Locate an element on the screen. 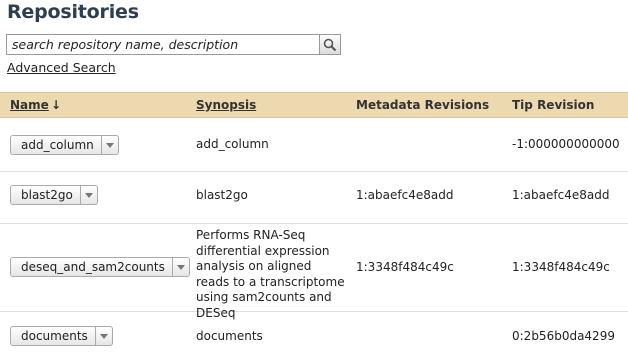 The height and width of the screenshot is (361, 628). tip-revision-cell: 1:abaefc4e8add is located at coordinates (561, 195).